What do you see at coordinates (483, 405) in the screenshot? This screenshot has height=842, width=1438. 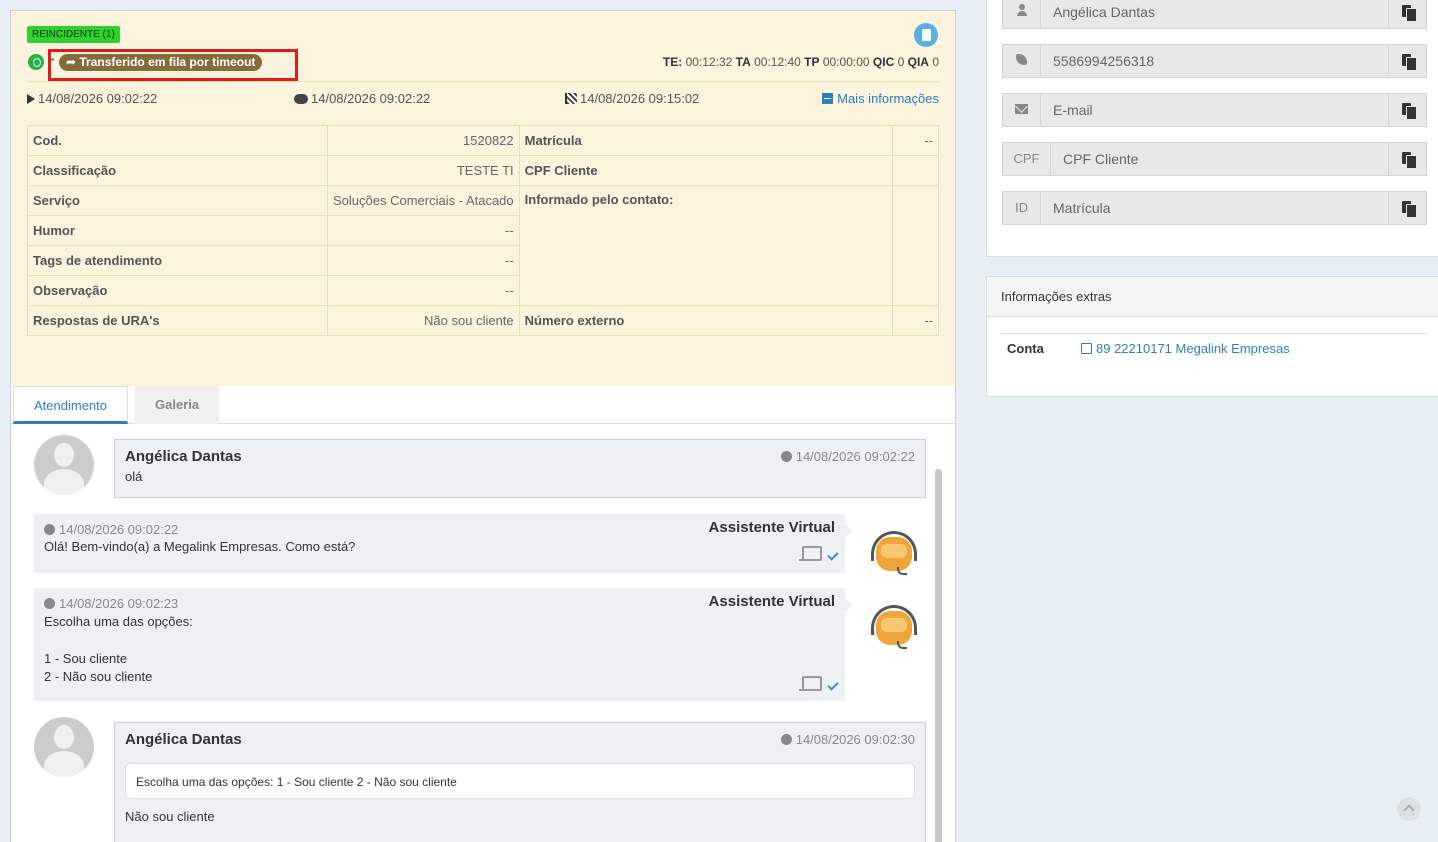 I see `tab-bar: Atendimento Galeria` at bounding box center [483, 405].